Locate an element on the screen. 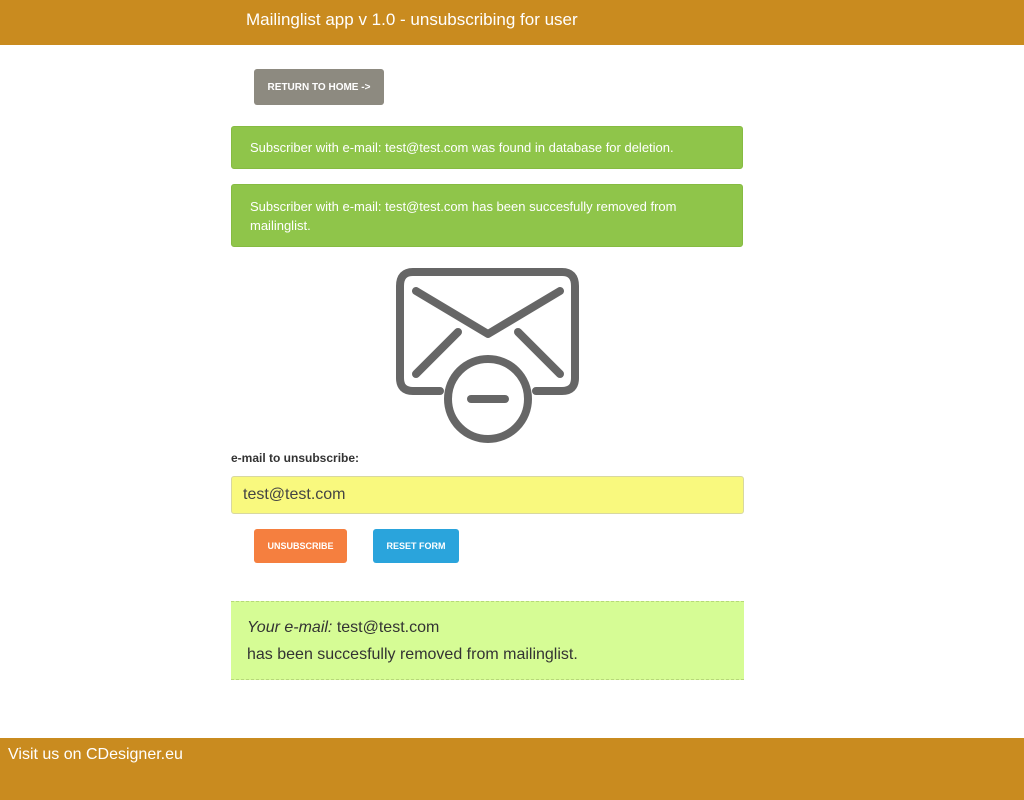 The image size is (1024, 800). result-line-email: Your e-mail: test@test.com is located at coordinates (487, 627).